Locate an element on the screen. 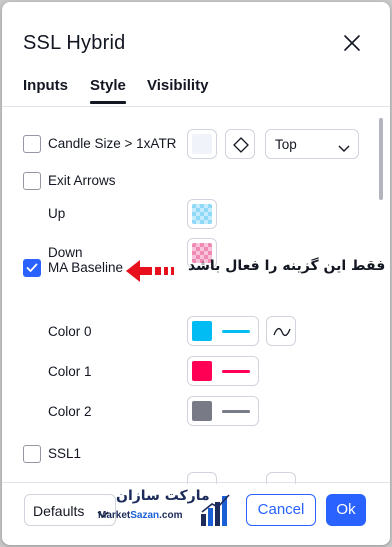 Image resolution: width=392 pixels, height=547 pixels. down-label: Down is located at coordinates (65, 252).